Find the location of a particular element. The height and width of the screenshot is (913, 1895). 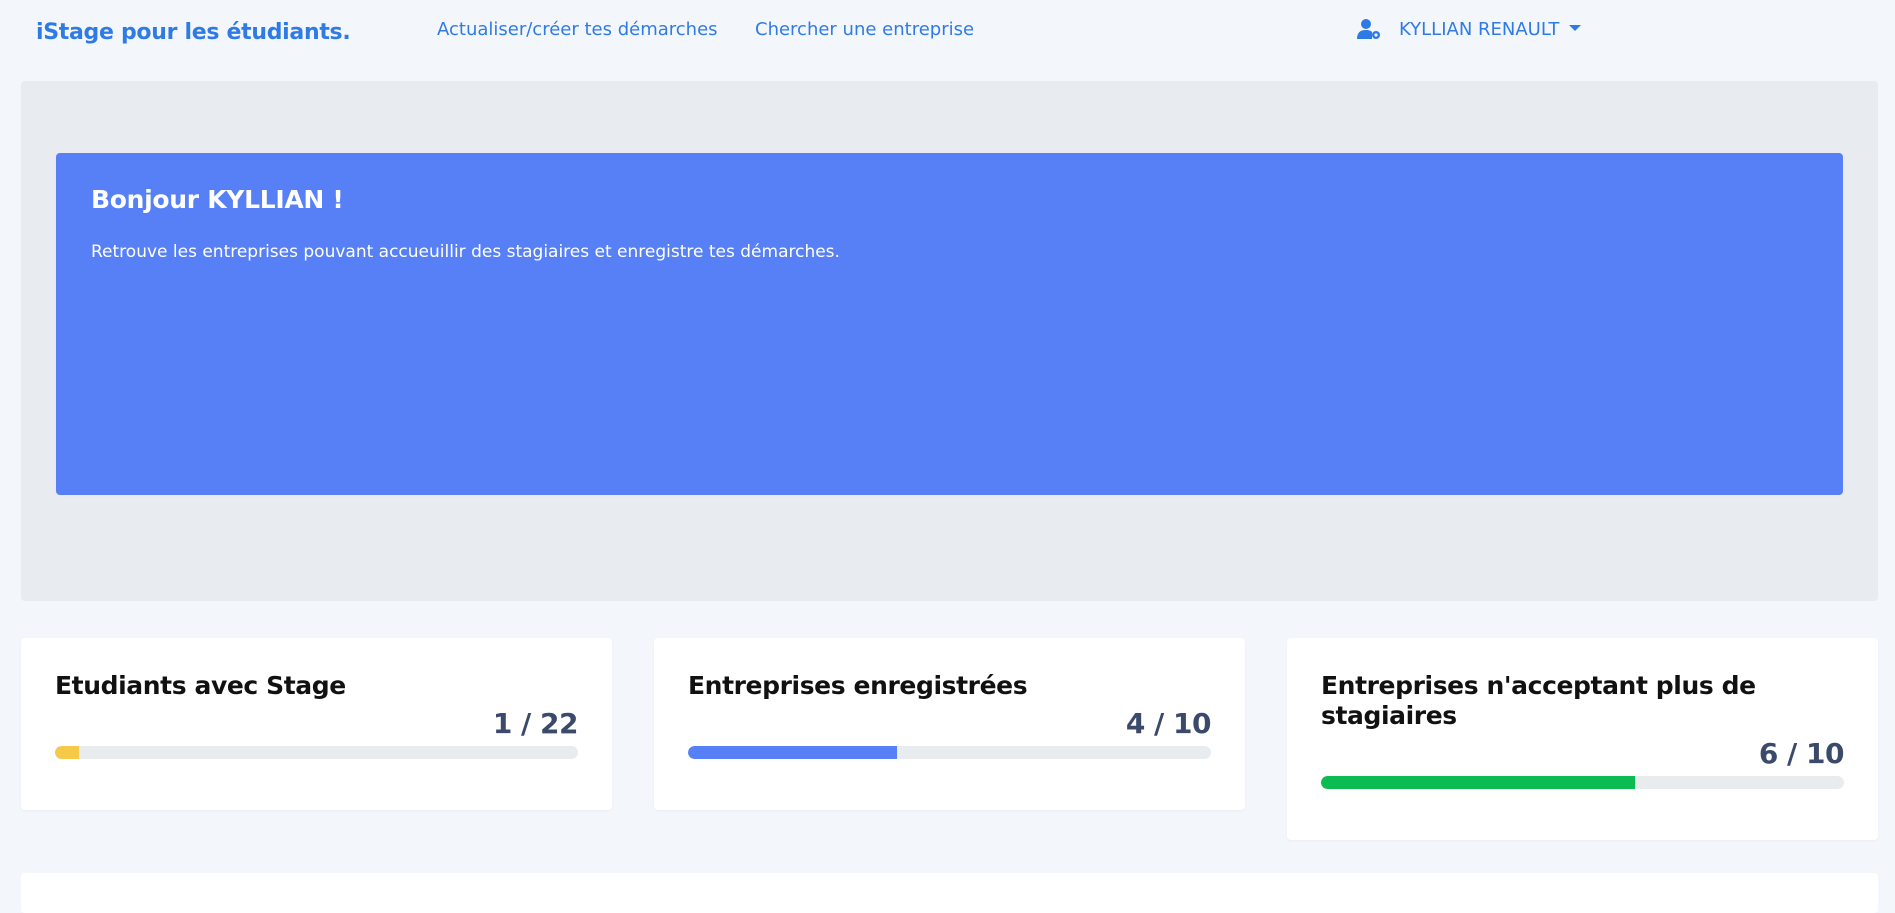

welcome-title: Bonjour KYLLIAN ! is located at coordinates (217, 199).